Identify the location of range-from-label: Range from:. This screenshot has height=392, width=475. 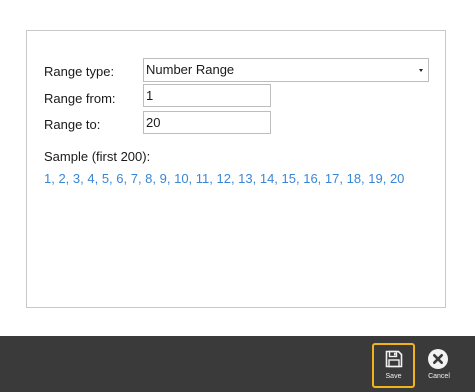
(80, 98).